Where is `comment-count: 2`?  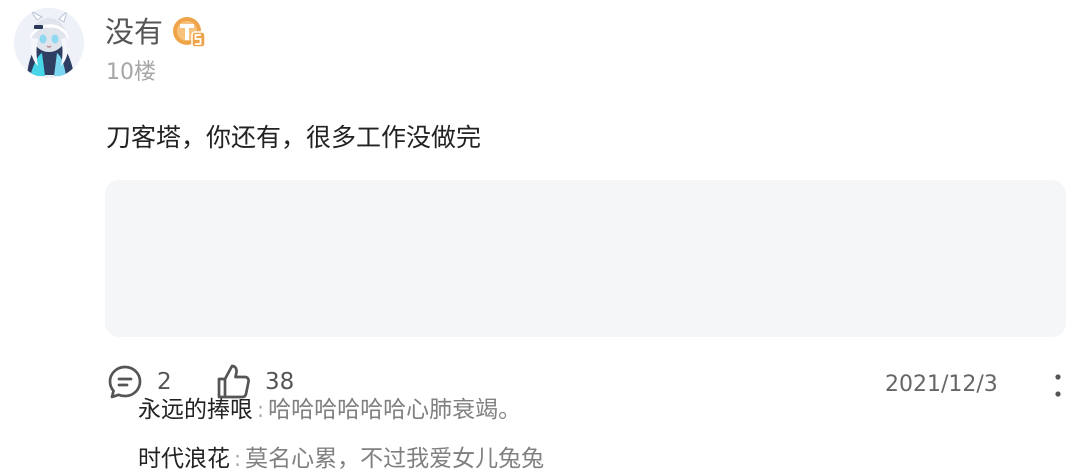
comment-count: 2 is located at coordinates (164, 382).